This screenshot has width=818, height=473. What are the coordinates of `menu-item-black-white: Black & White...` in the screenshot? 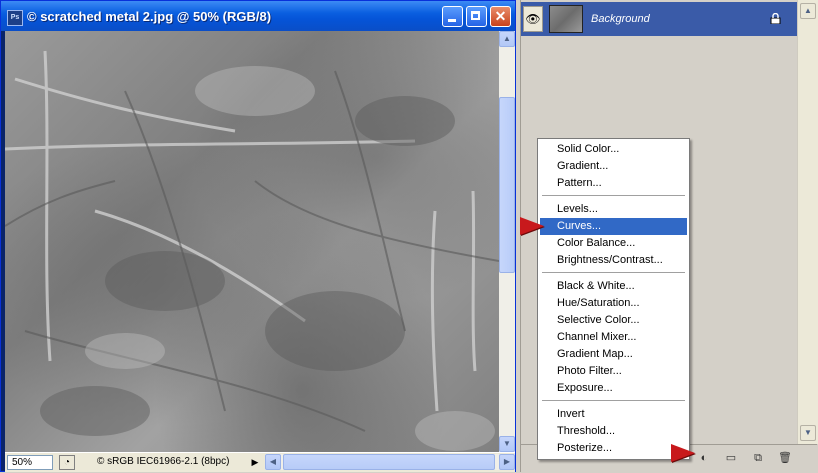 It's located at (613, 286).